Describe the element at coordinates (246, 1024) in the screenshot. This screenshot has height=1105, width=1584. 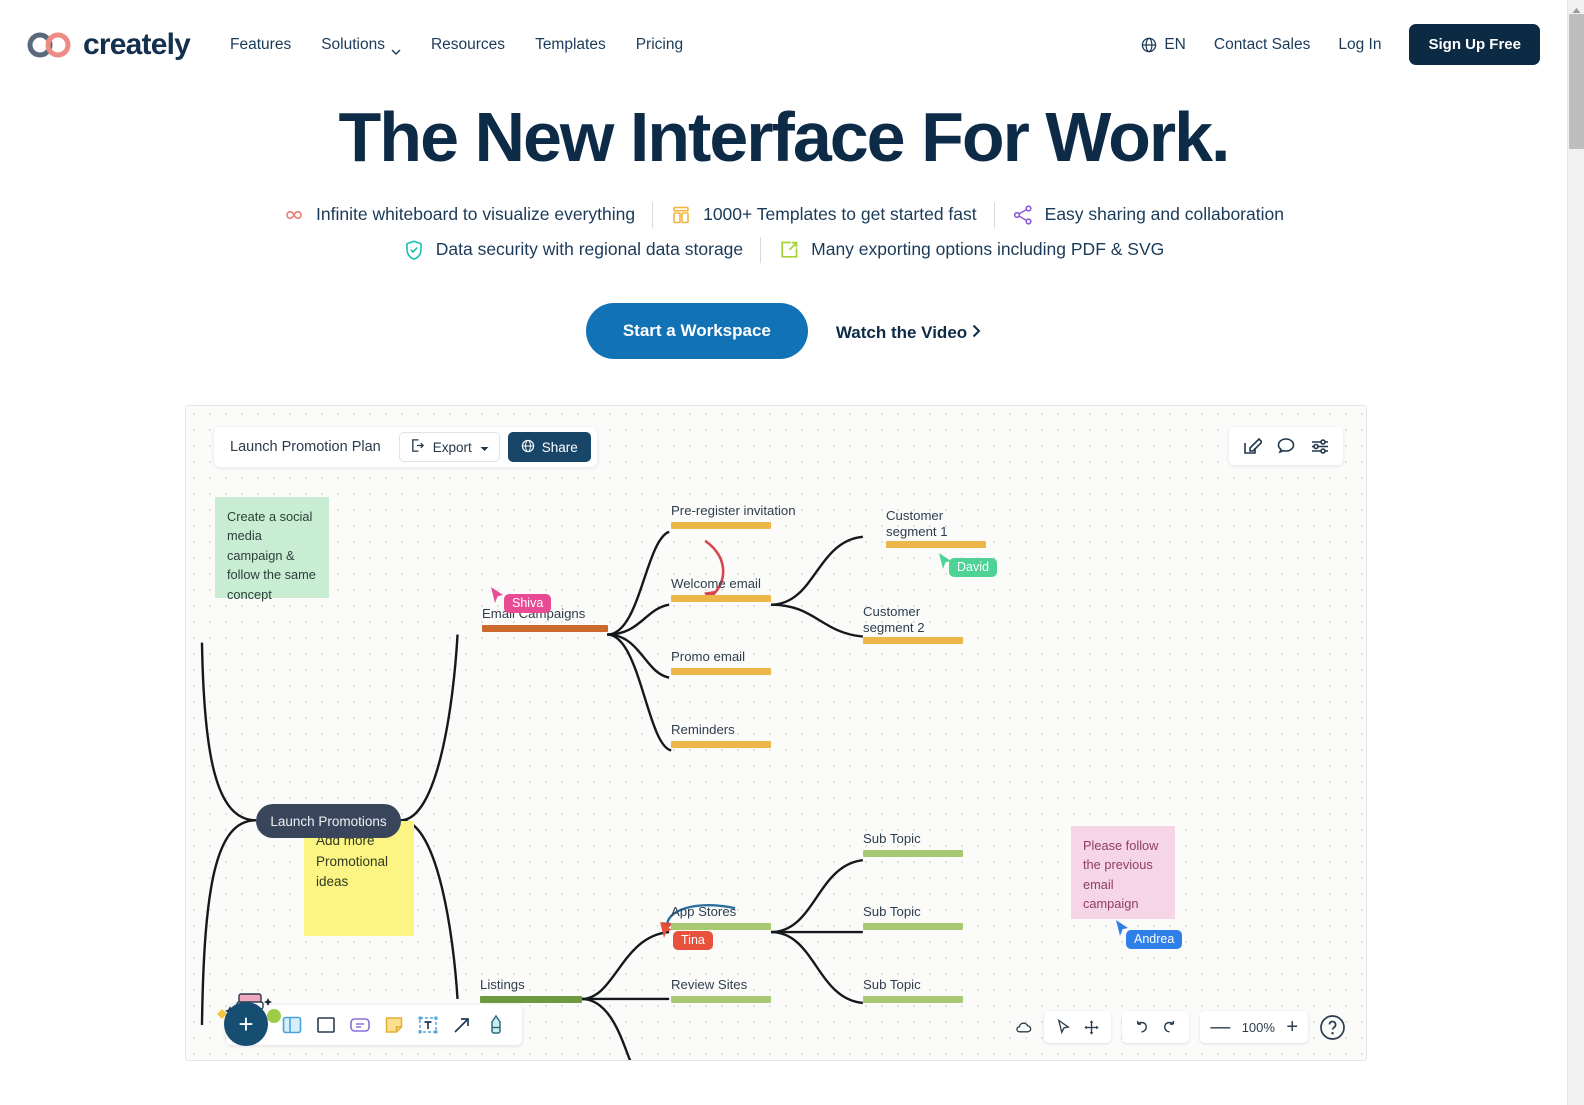
I see `add-element-button: +` at that location.